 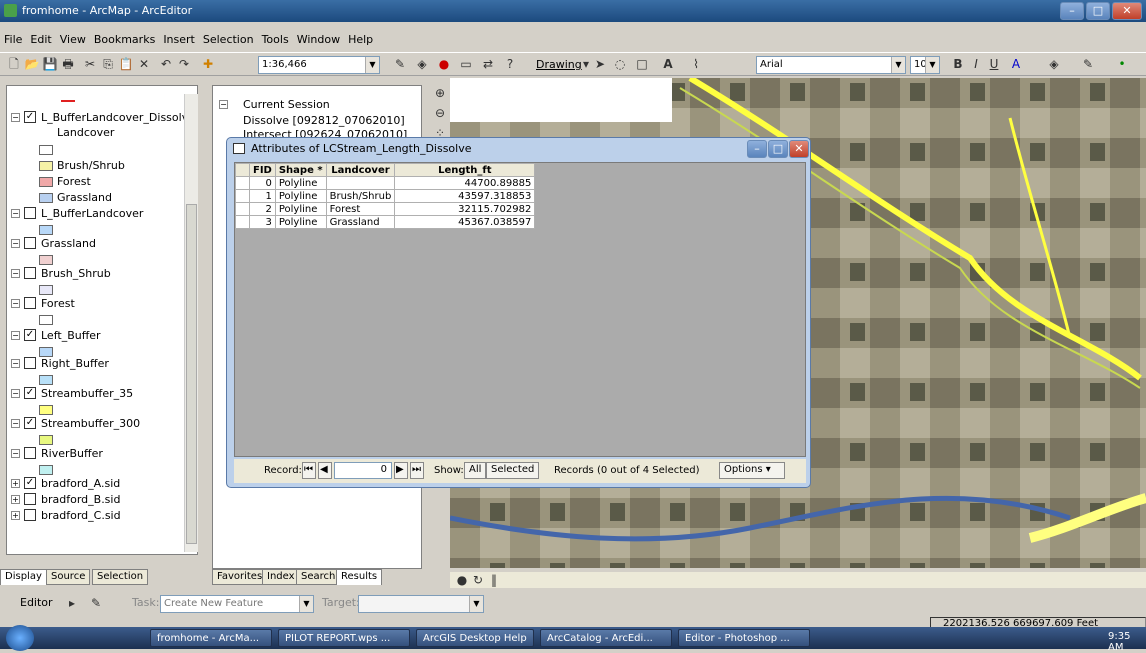 What do you see at coordinates (494, 580) in the screenshot?
I see `pause-icon: ‖` at bounding box center [494, 580].